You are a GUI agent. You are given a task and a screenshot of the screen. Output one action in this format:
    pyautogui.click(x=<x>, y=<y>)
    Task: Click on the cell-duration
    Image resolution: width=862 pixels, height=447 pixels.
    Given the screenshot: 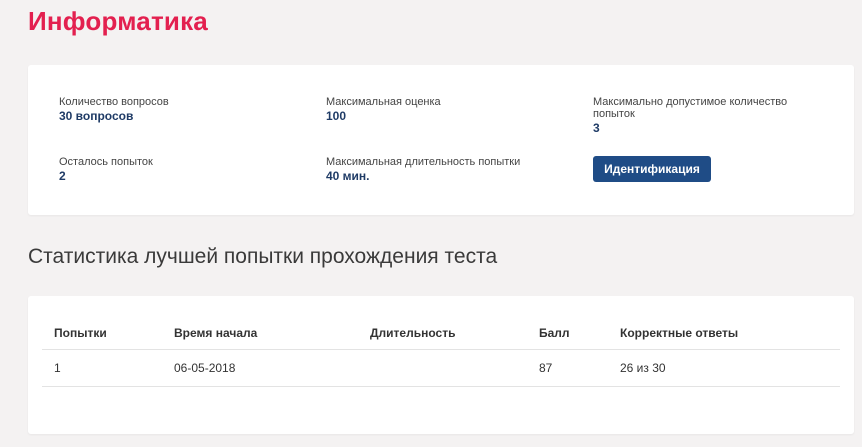 What is the action you would take?
    pyautogui.click(x=442, y=368)
    